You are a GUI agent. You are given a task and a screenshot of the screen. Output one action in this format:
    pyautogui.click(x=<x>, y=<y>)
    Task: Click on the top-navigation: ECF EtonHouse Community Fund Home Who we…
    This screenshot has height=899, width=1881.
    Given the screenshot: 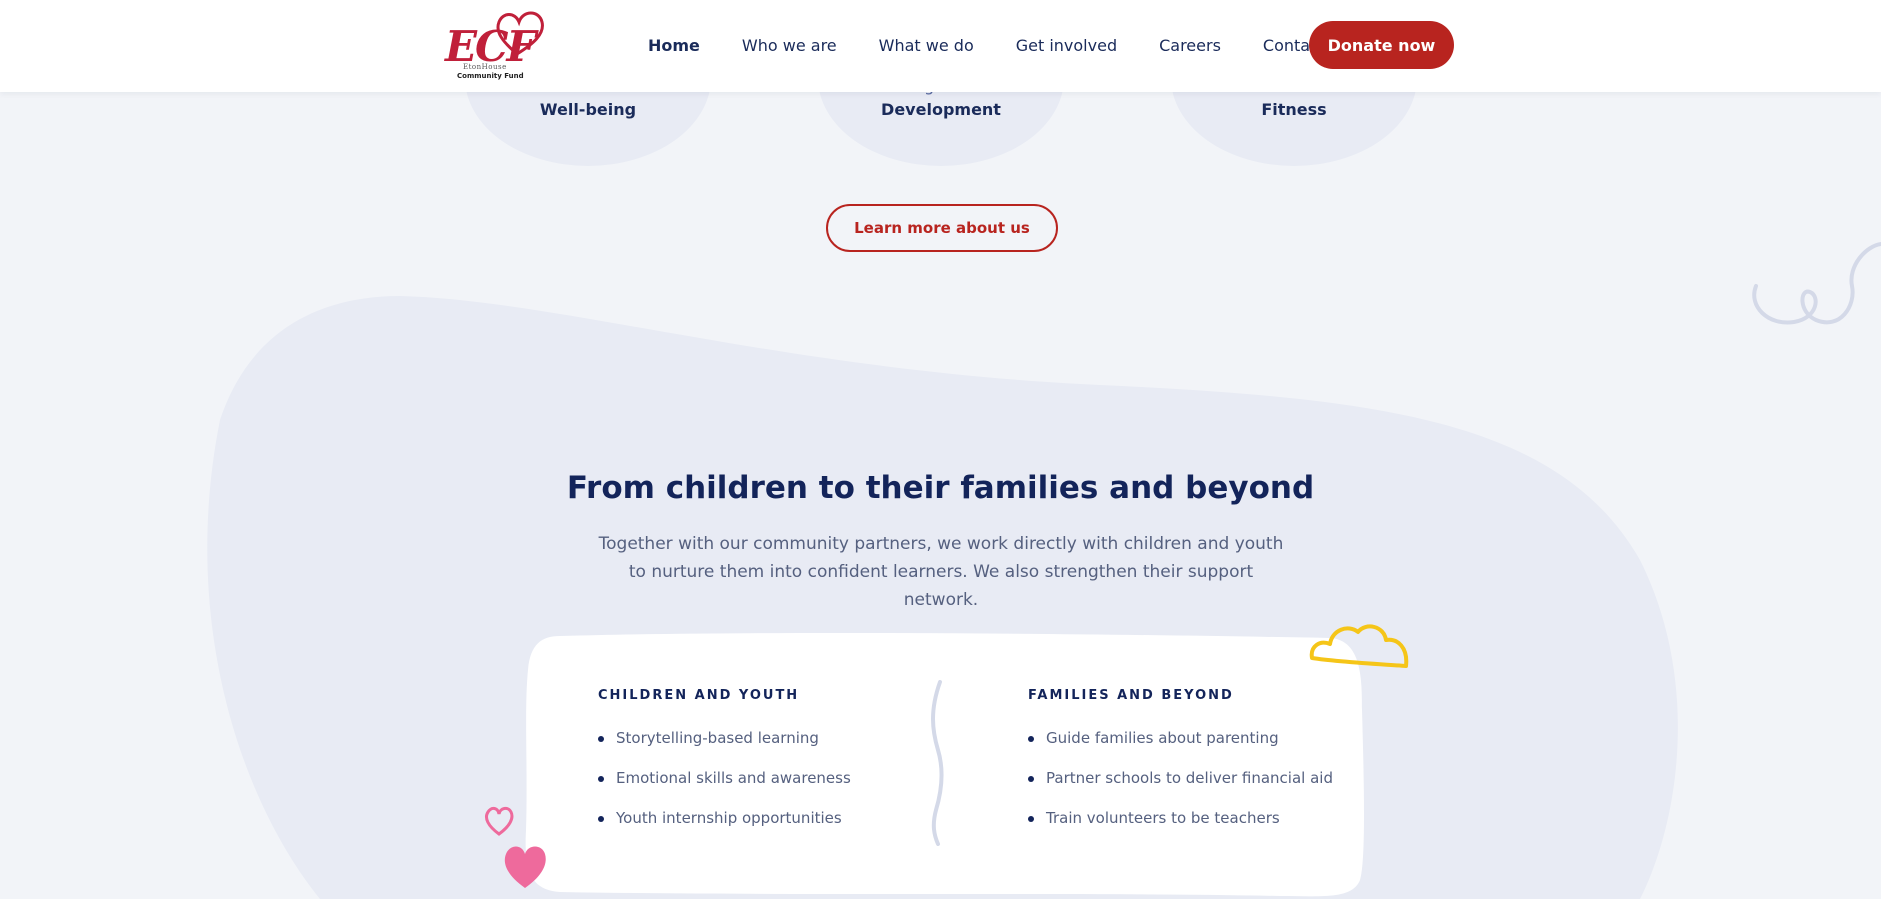 What is the action you would take?
    pyautogui.click(x=940, y=46)
    